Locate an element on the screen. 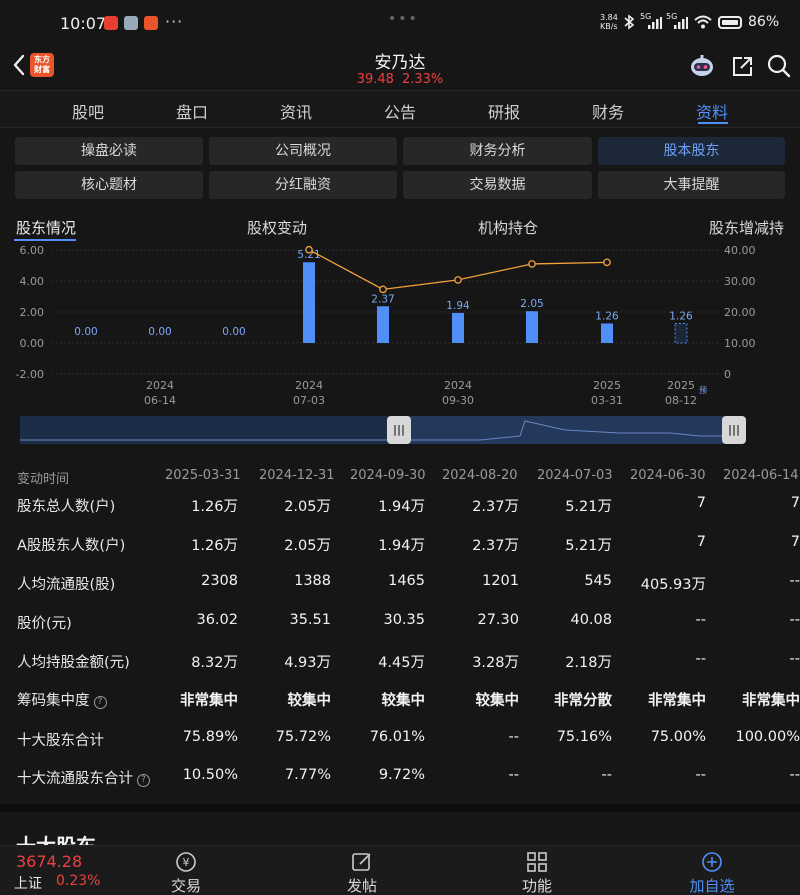 The width and height of the screenshot is (800, 895). section-divider is located at coordinates (400, 808).